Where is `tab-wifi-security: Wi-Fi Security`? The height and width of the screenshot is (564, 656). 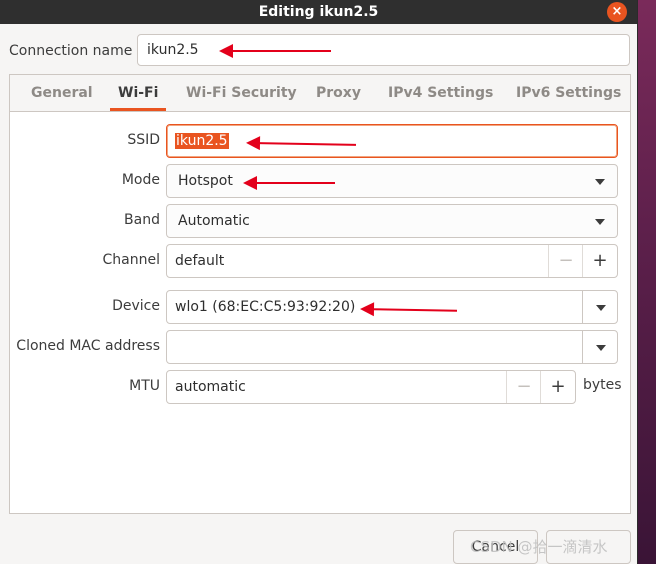 tab-wifi-security: Wi-Fi Security is located at coordinates (241, 93).